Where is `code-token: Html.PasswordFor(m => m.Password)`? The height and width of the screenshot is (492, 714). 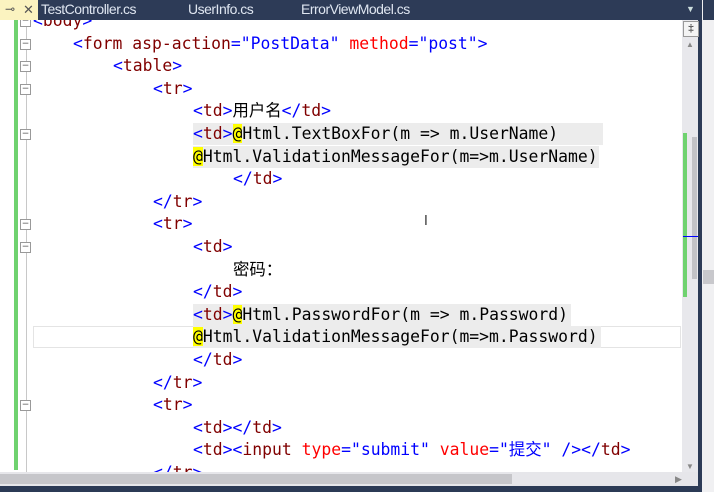 code-token: Html.PasswordFor(m => m.Password) is located at coordinates (405, 314).